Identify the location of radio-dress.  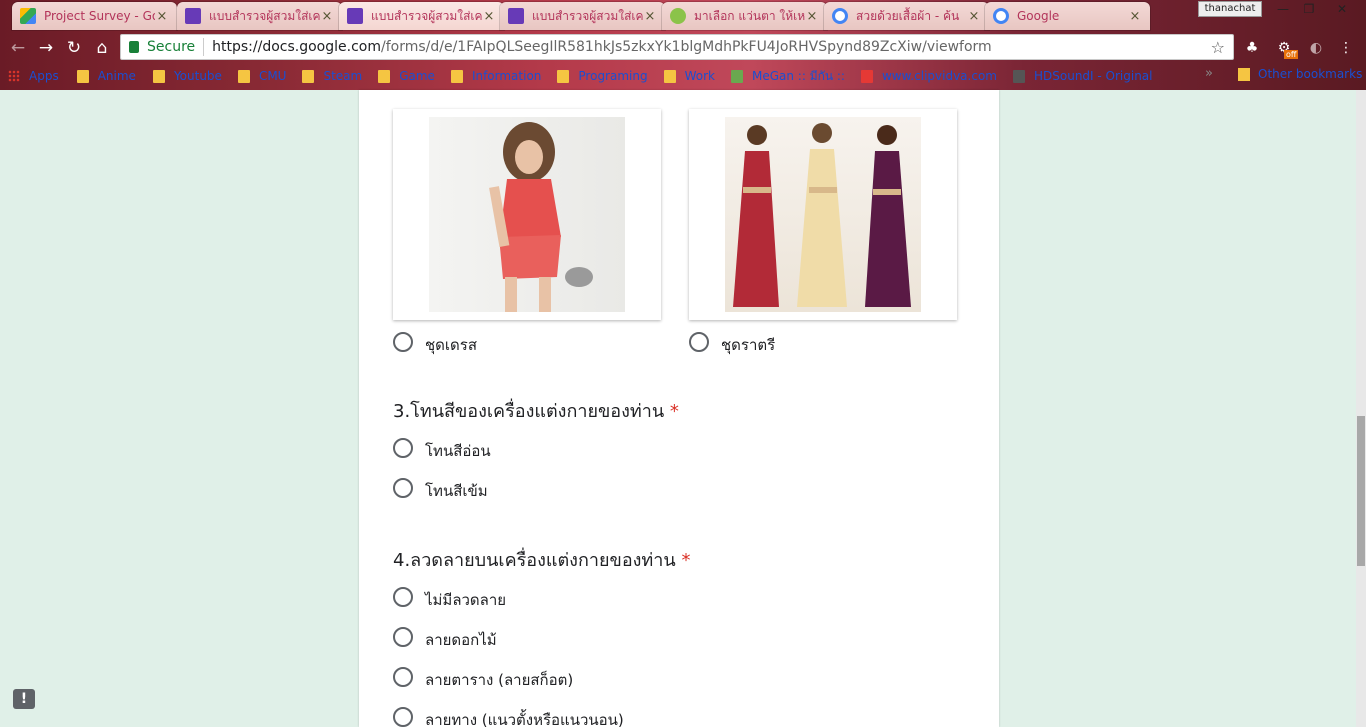
(403, 342).